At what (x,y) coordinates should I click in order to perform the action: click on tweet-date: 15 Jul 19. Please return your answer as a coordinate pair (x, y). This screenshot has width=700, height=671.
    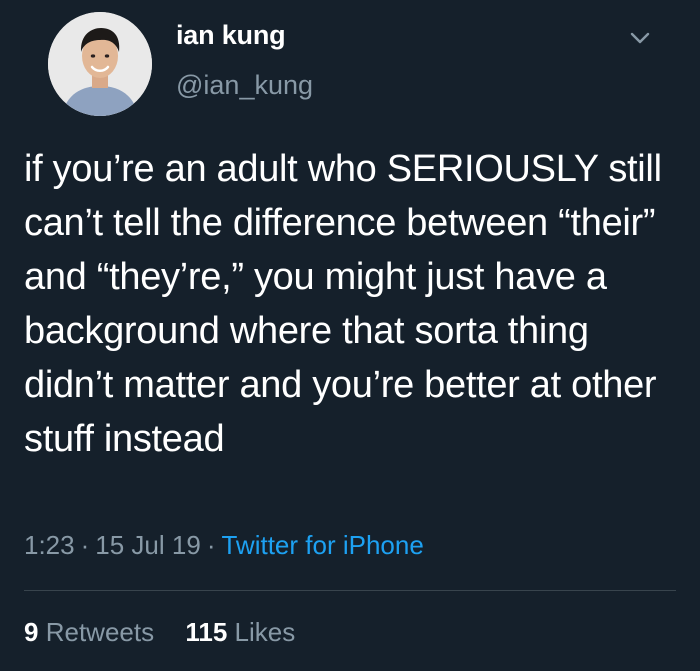
    Looking at the image, I should click on (148, 545).